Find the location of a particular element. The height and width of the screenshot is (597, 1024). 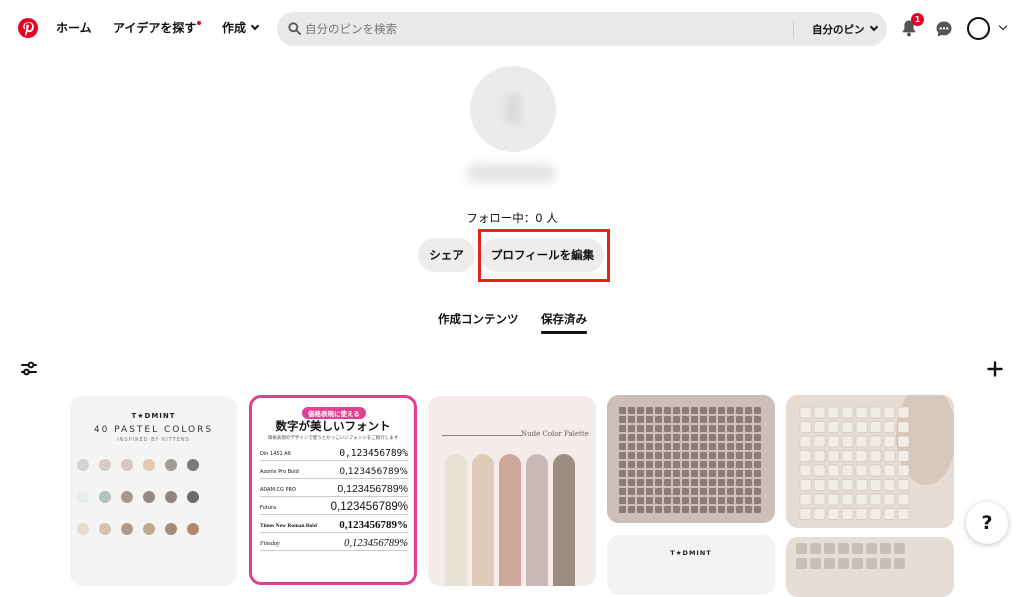

pinterest-logo is located at coordinates (28, 28).